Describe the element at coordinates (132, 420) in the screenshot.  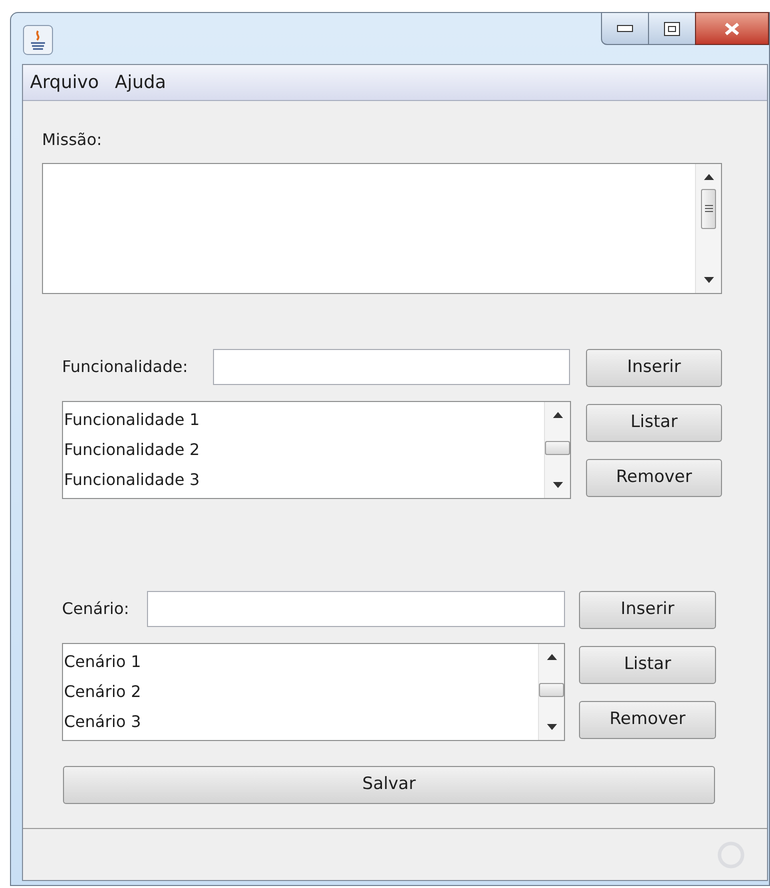
I see `list-item: Funcionalidade 1` at that location.